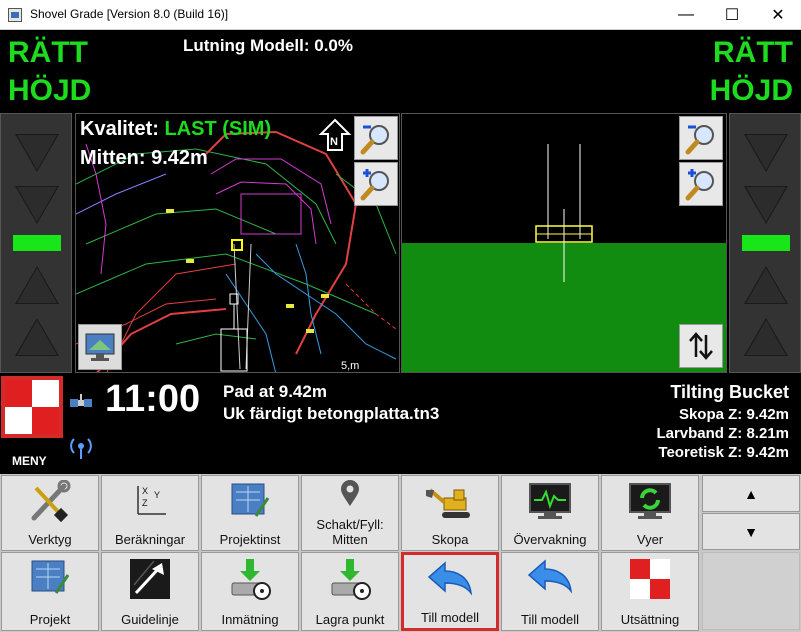 This screenshot has height=632, width=801. I want to click on grade-status-left: RÄTT HÖJD, so click(49, 72).